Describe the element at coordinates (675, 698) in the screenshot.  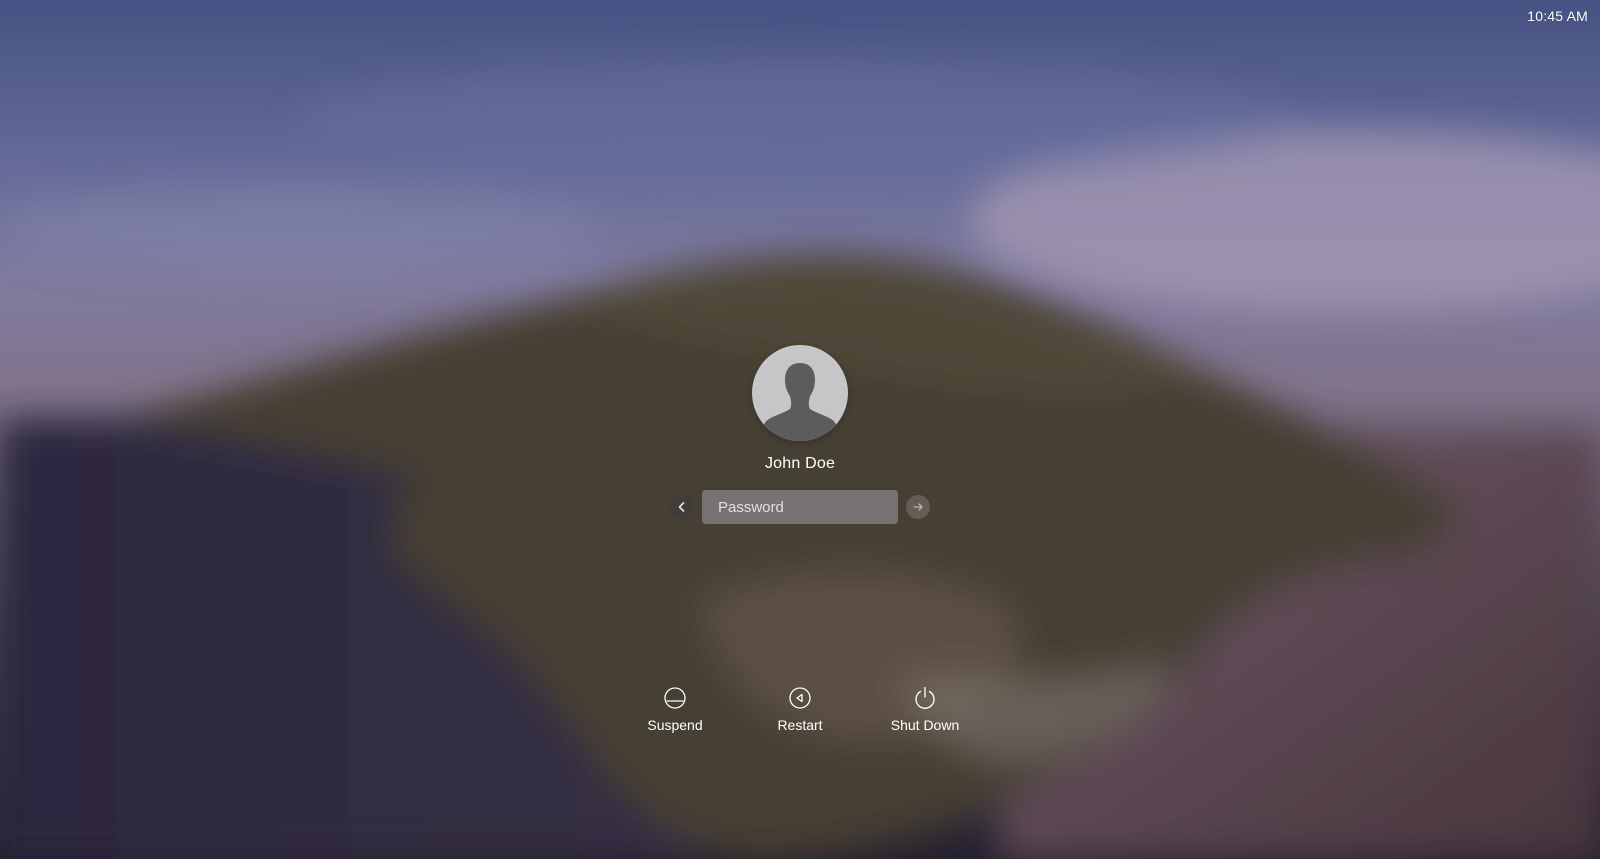
I see `suspend-icon` at that location.